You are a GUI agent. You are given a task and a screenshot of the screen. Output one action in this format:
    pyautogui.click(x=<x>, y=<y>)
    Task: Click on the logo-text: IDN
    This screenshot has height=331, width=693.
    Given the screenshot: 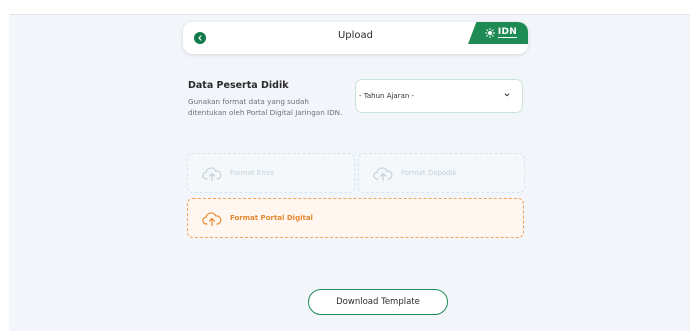 What is the action you would take?
    pyautogui.click(x=507, y=32)
    